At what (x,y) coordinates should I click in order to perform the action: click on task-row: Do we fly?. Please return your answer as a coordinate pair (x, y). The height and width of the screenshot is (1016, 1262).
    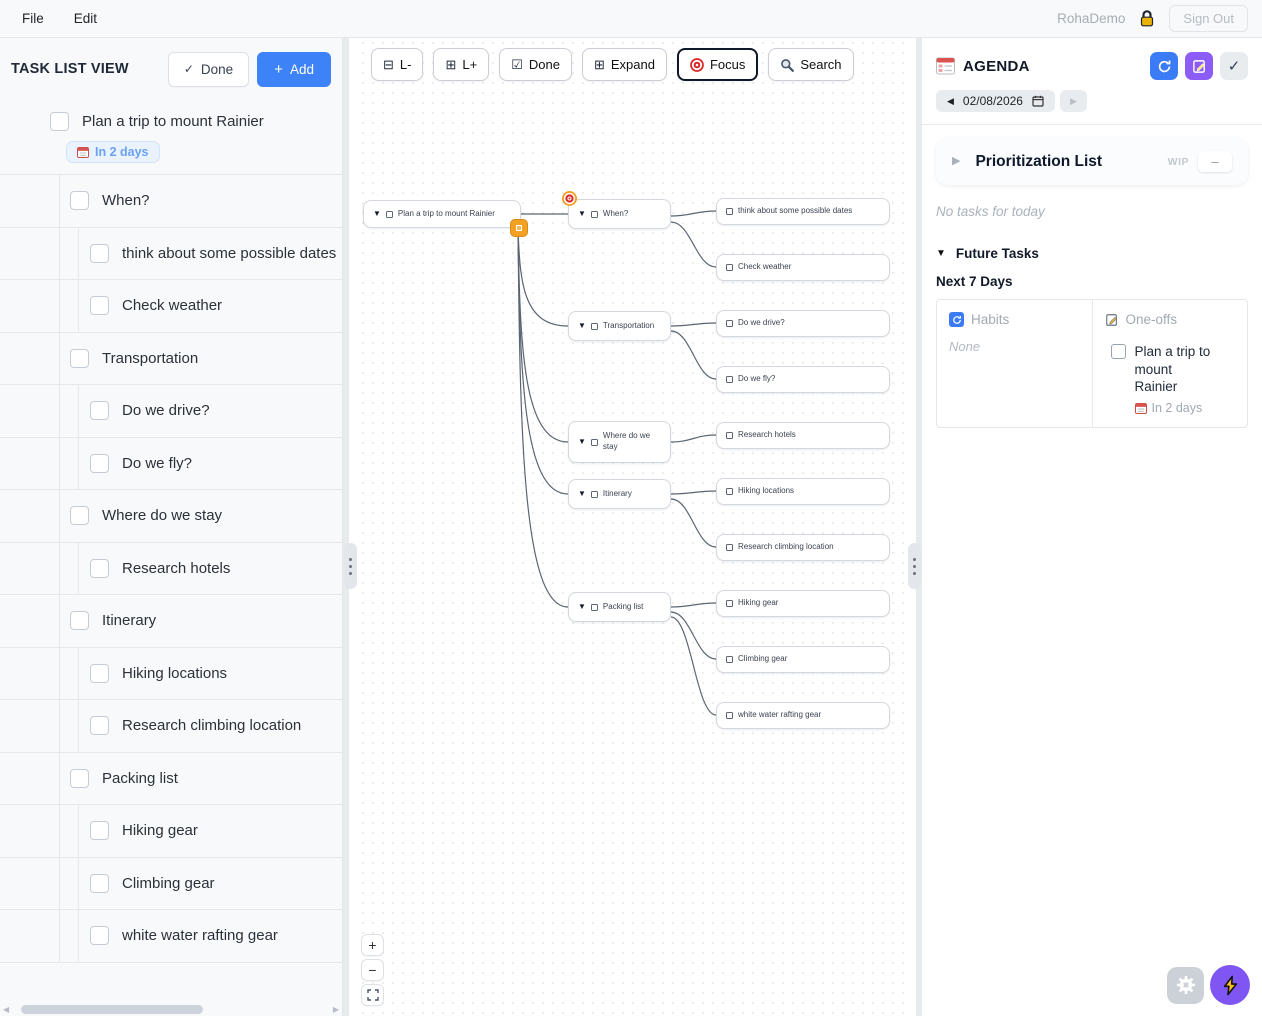
    Looking at the image, I should click on (171, 463).